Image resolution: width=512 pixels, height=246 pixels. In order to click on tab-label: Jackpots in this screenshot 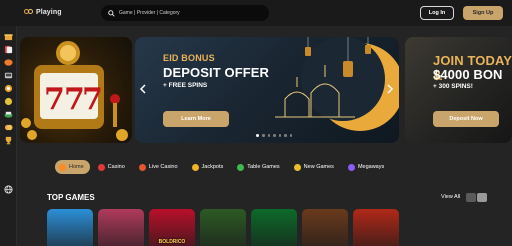, I will do `click(212, 167)`.